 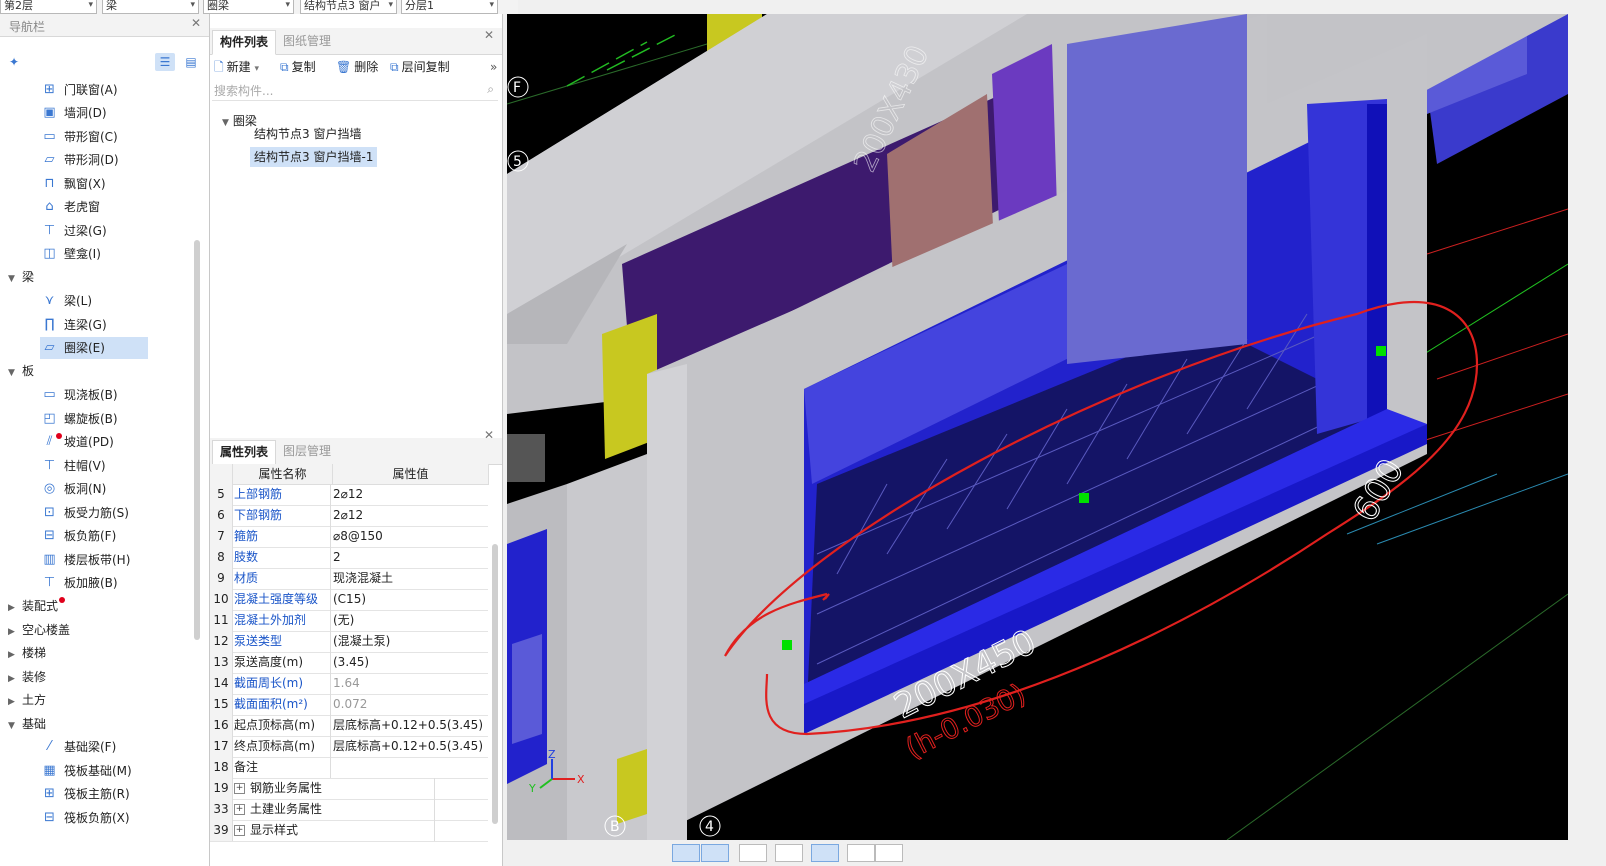 What do you see at coordinates (107, 771) in the screenshot?
I see `nav-item-raft-foundation: ▦ 筏板基础(M)` at bounding box center [107, 771].